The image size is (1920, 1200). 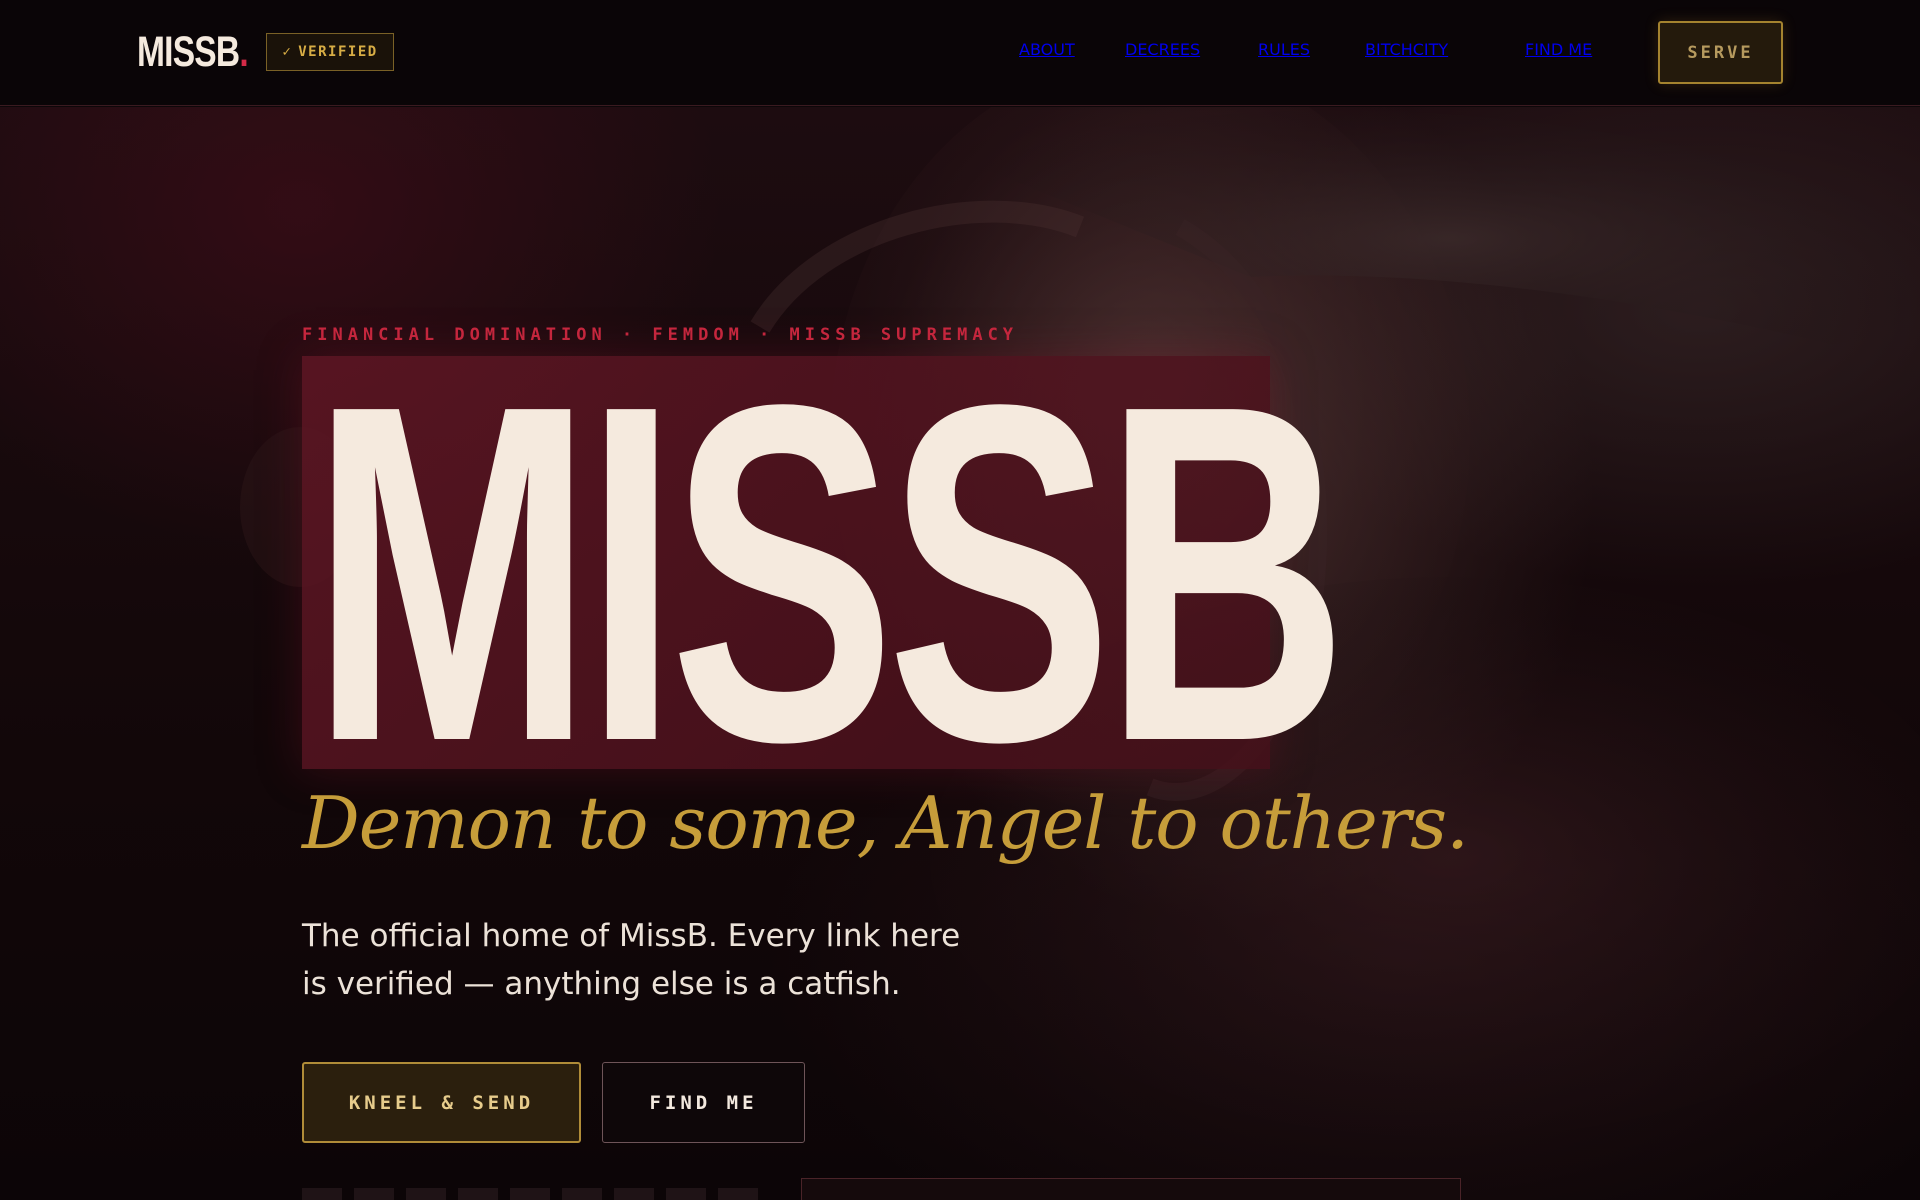 What do you see at coordinates (1406, 49) in the screenshot?
I see `nav-link-bitchcity: BITCHCITY` at bounding box center [1406, 49].